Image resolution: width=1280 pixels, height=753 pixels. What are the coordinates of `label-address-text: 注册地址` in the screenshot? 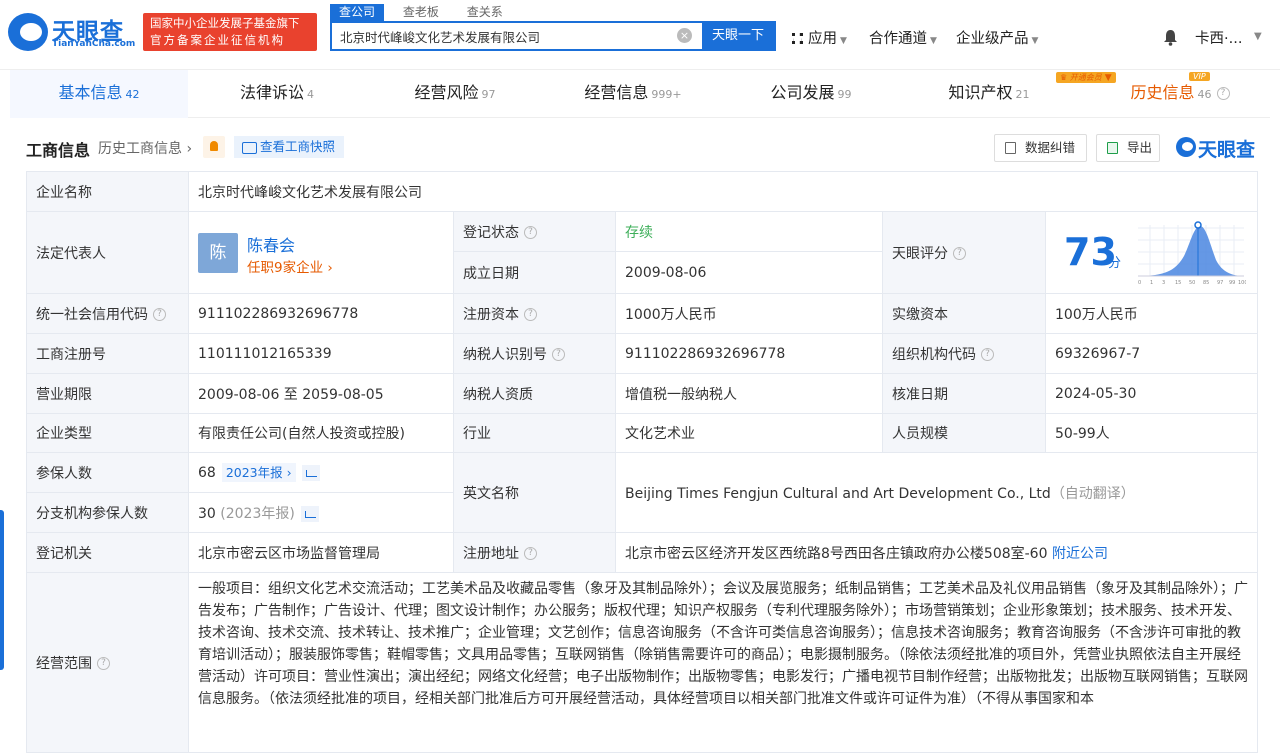 It's located at (491, 553).